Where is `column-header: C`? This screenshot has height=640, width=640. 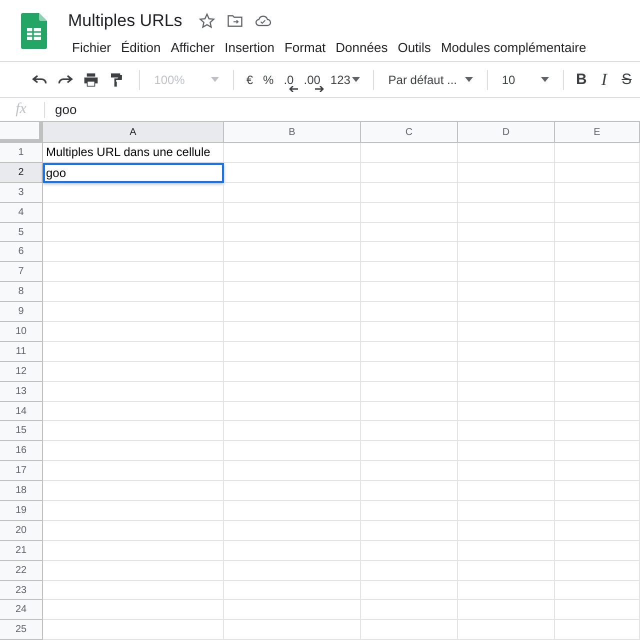 column-header: C is located at coordinates (409, 132).